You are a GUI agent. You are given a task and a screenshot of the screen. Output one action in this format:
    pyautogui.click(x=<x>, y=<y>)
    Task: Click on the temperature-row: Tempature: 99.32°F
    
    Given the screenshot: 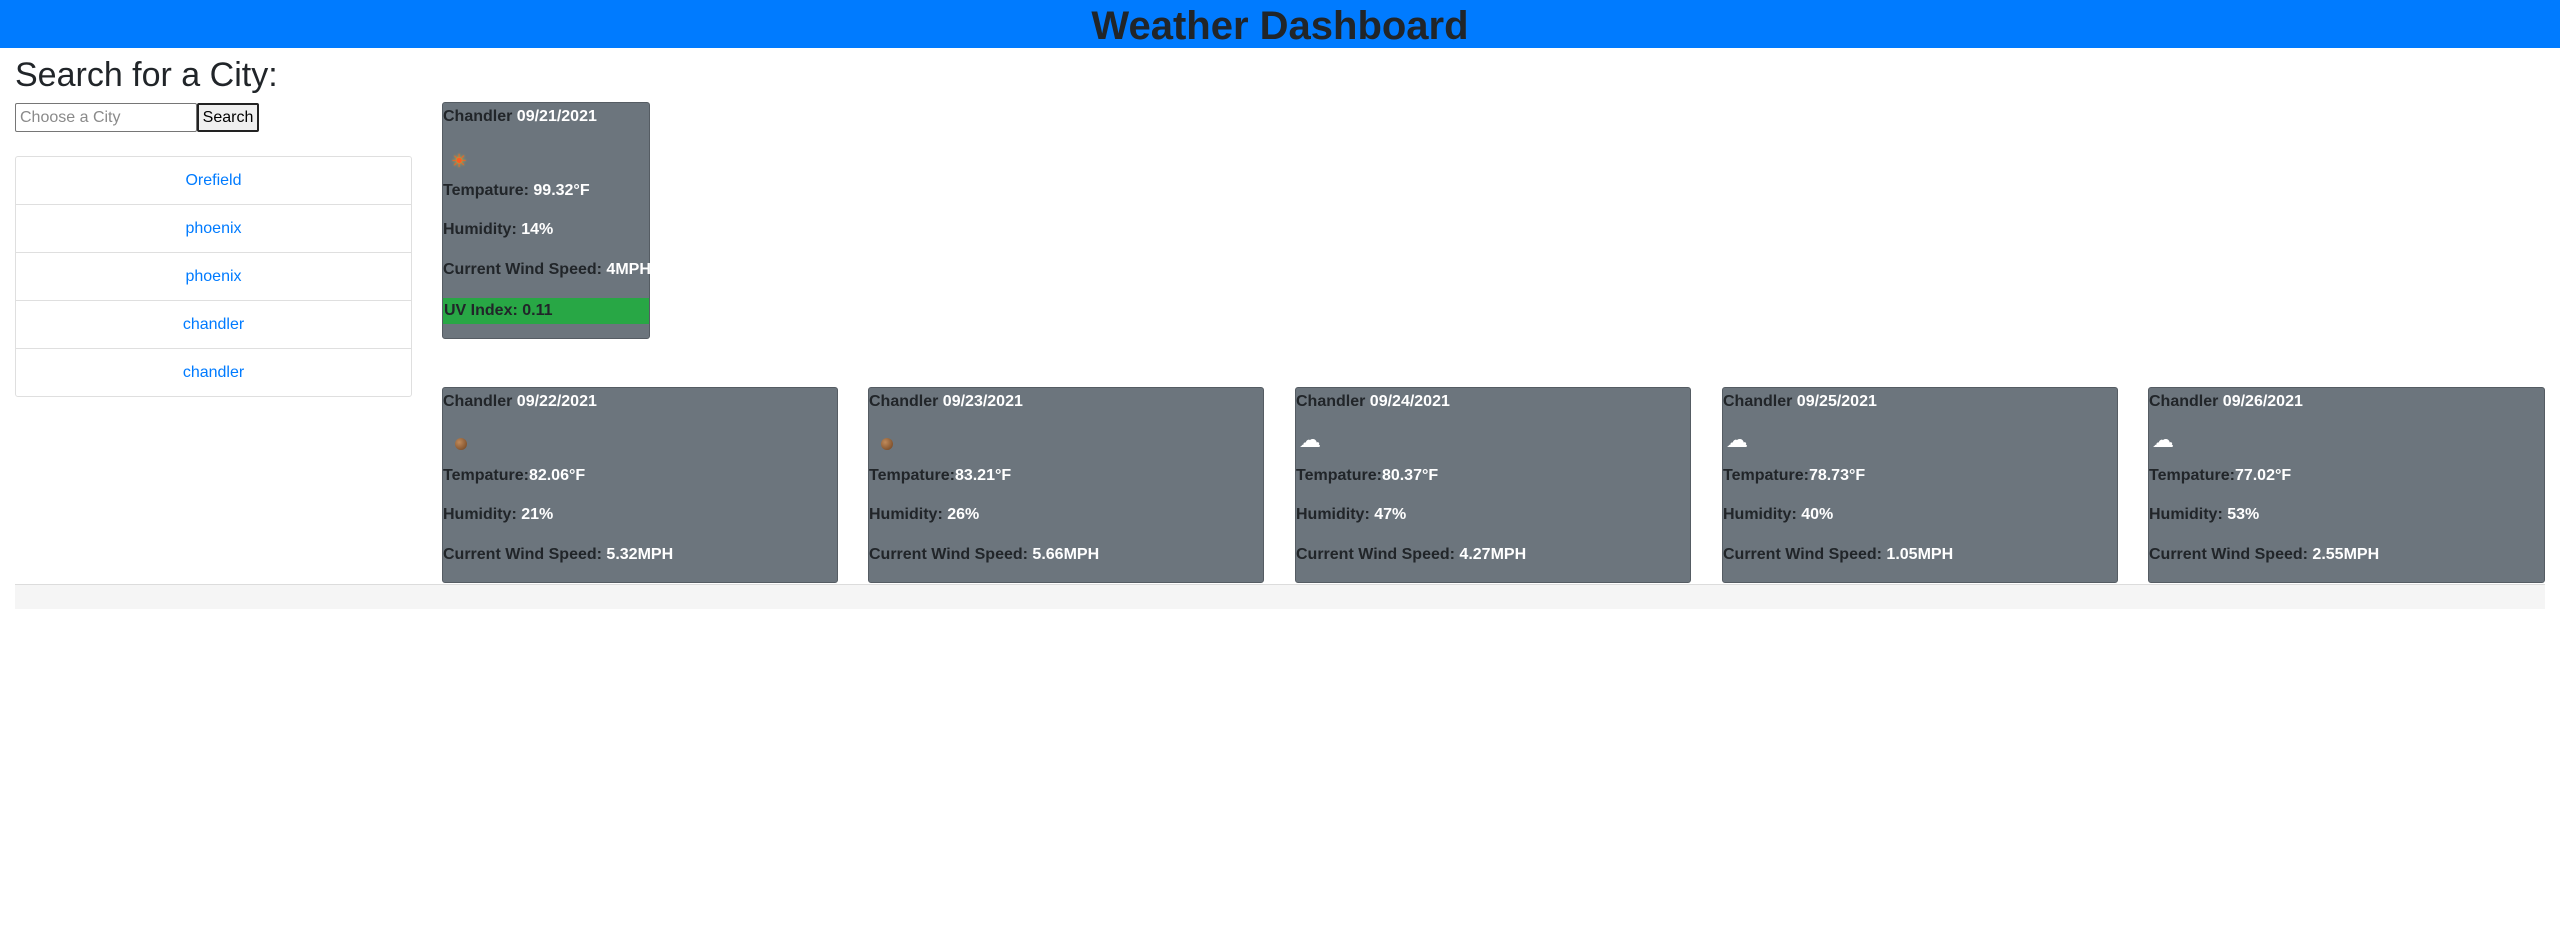 What is the action you would take?
    pyautogui.click(x=516, y=191)
    